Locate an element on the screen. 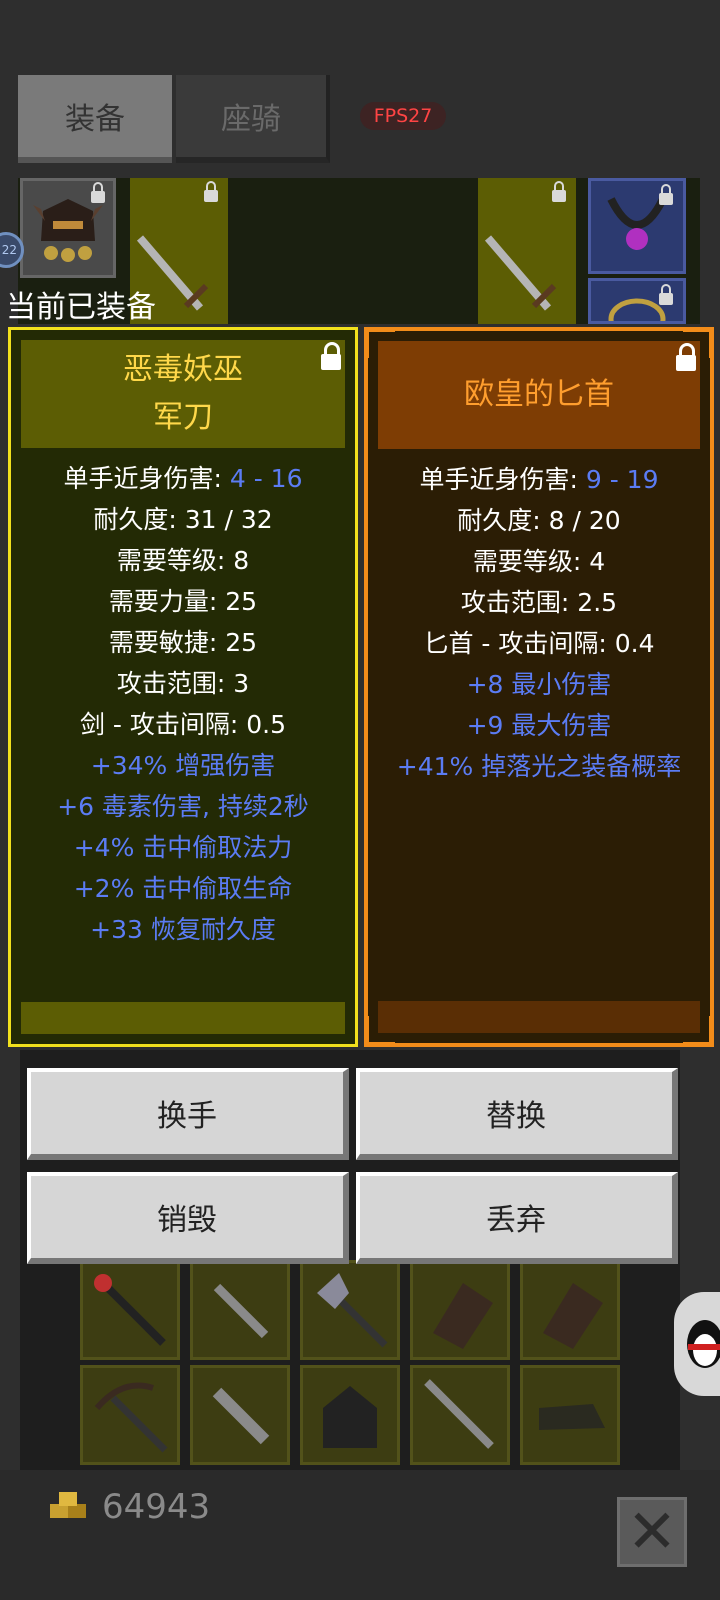 This screenshot has width=720, height=1600. bonus-stat: +4% 击中偷取法力 is located at coordinates (183, 847).